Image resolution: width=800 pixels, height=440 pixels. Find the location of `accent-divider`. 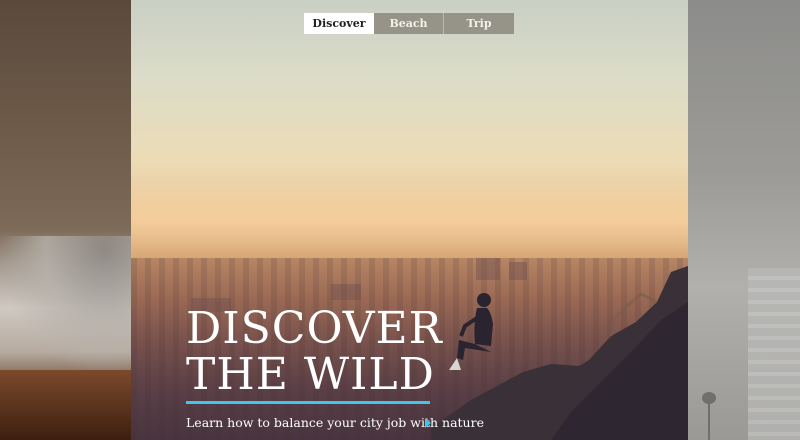

accent-divider is located at coordinates (308, 402).